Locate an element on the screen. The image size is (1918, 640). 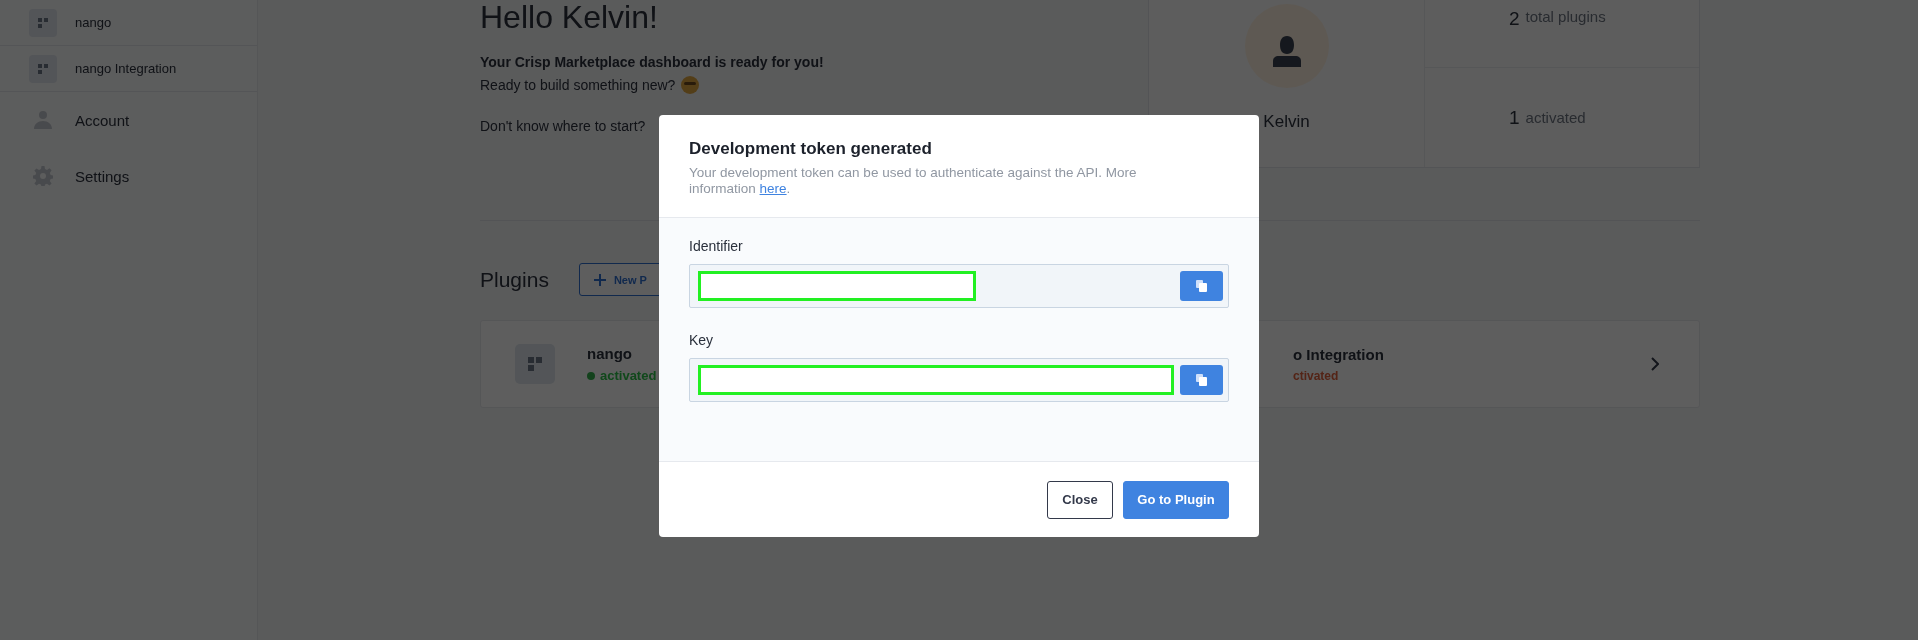
sidebar-item: Settings is located at coordinates (128, 176).